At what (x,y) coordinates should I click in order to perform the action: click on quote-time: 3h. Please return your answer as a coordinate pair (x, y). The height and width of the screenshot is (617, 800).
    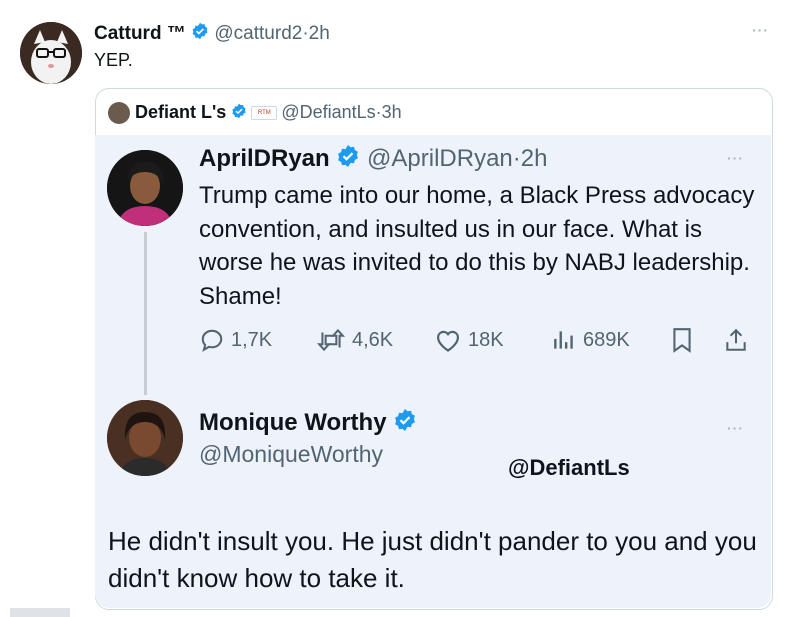
    Looking at the image, I should click on (392, 112).